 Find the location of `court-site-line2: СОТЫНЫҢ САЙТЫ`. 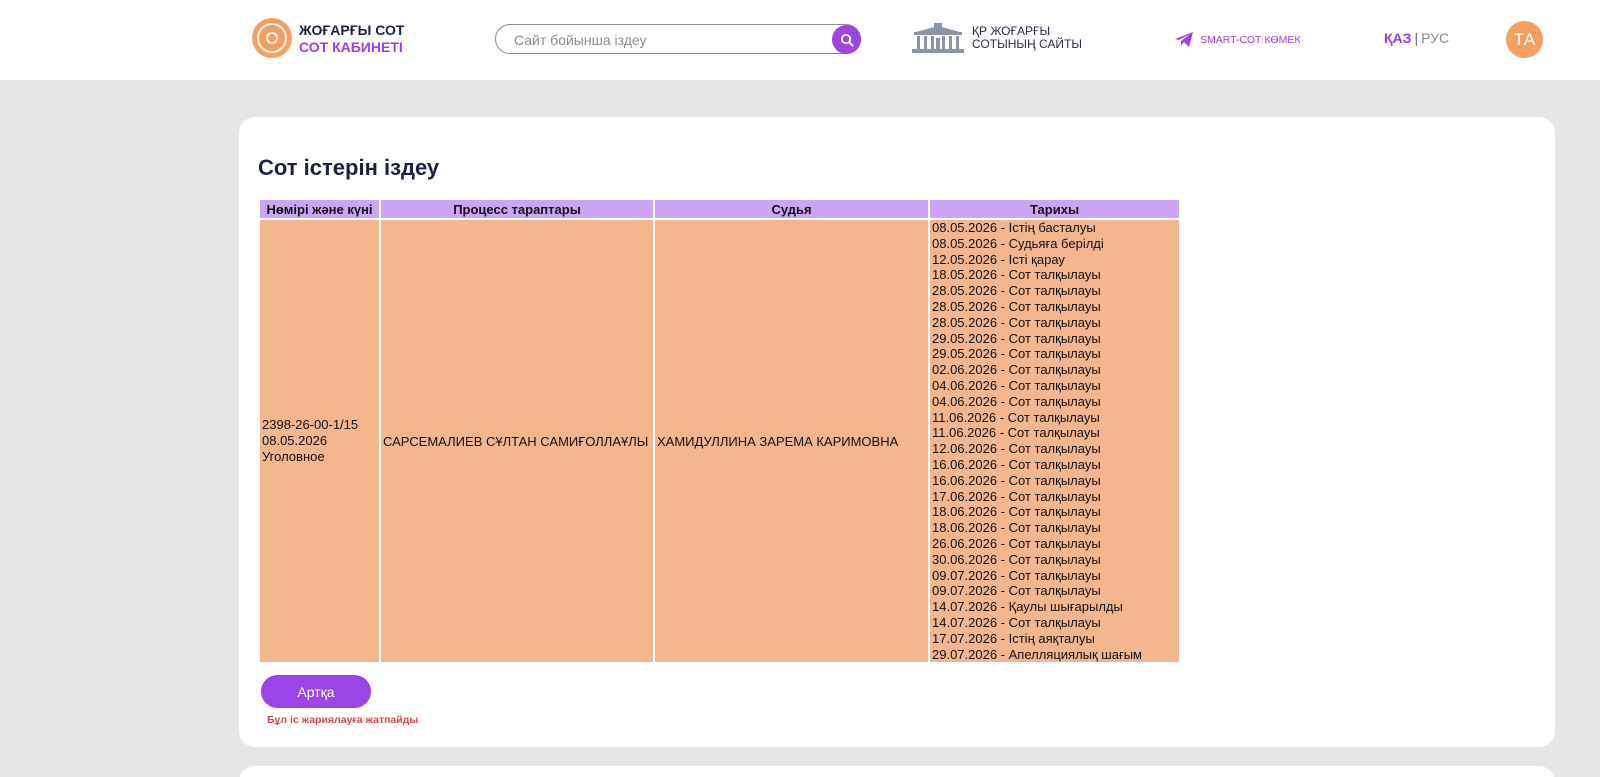

court-site-line2: СОТЫНЫҢ САЙТЫ is located at coordinates (1027, 44).